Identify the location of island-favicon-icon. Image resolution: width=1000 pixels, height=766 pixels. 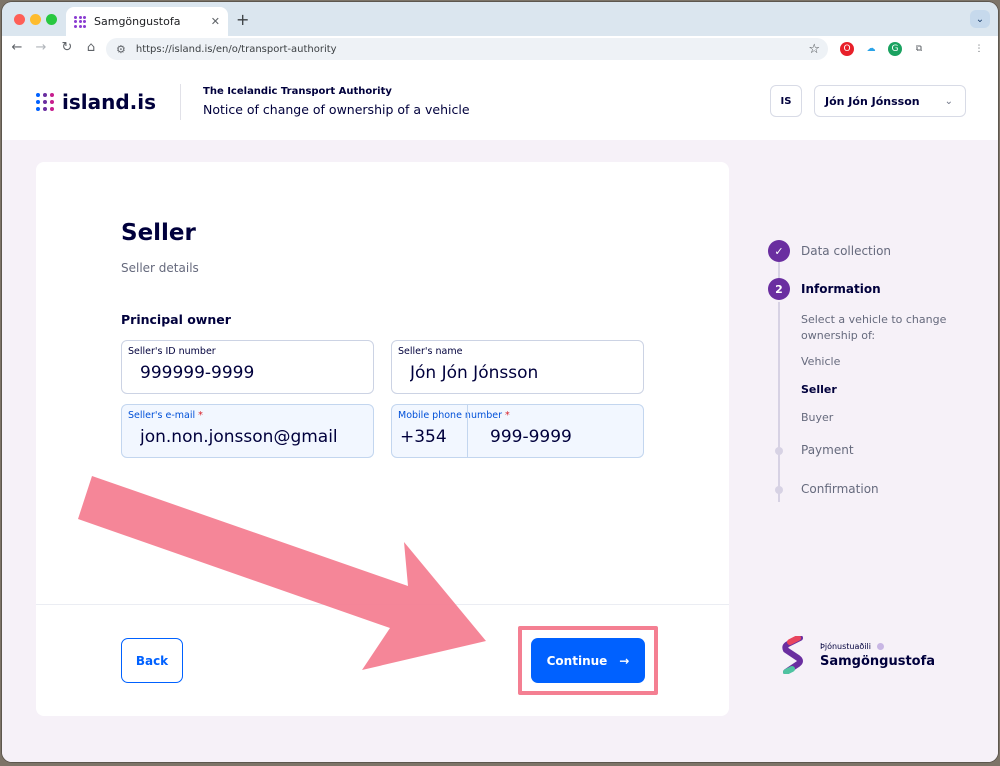
(80, 21).